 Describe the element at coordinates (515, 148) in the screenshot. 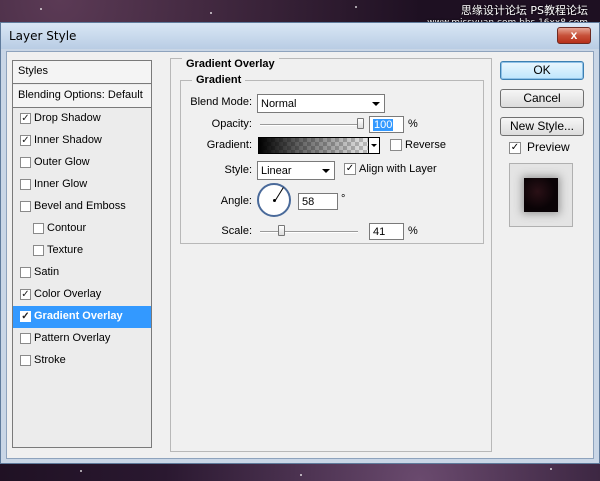

I see `preview-checkbox: ✓` at that location.